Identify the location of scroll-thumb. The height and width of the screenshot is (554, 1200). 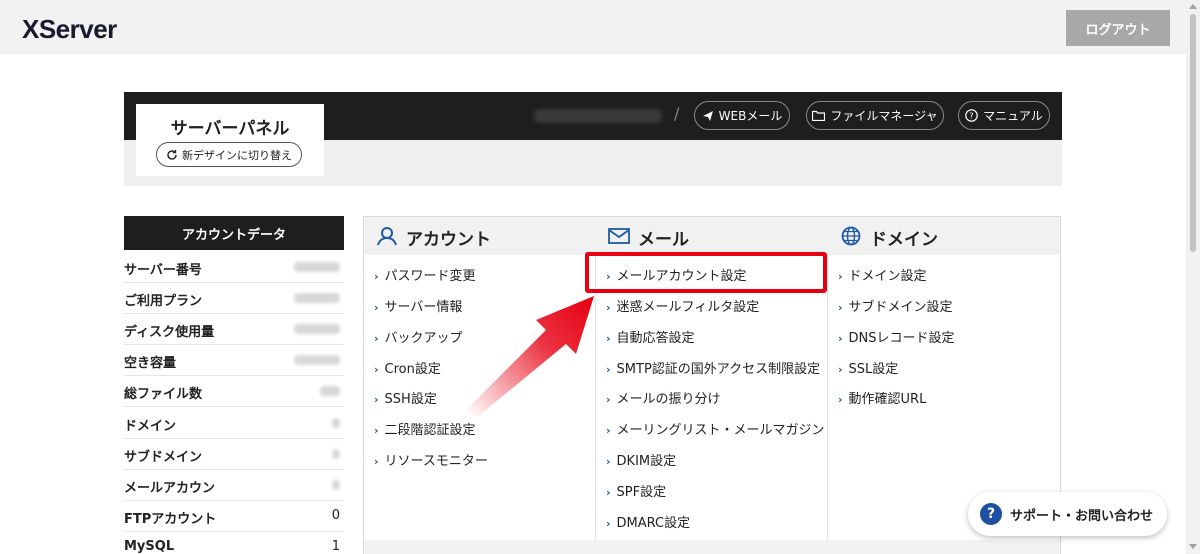
(1193, 133).